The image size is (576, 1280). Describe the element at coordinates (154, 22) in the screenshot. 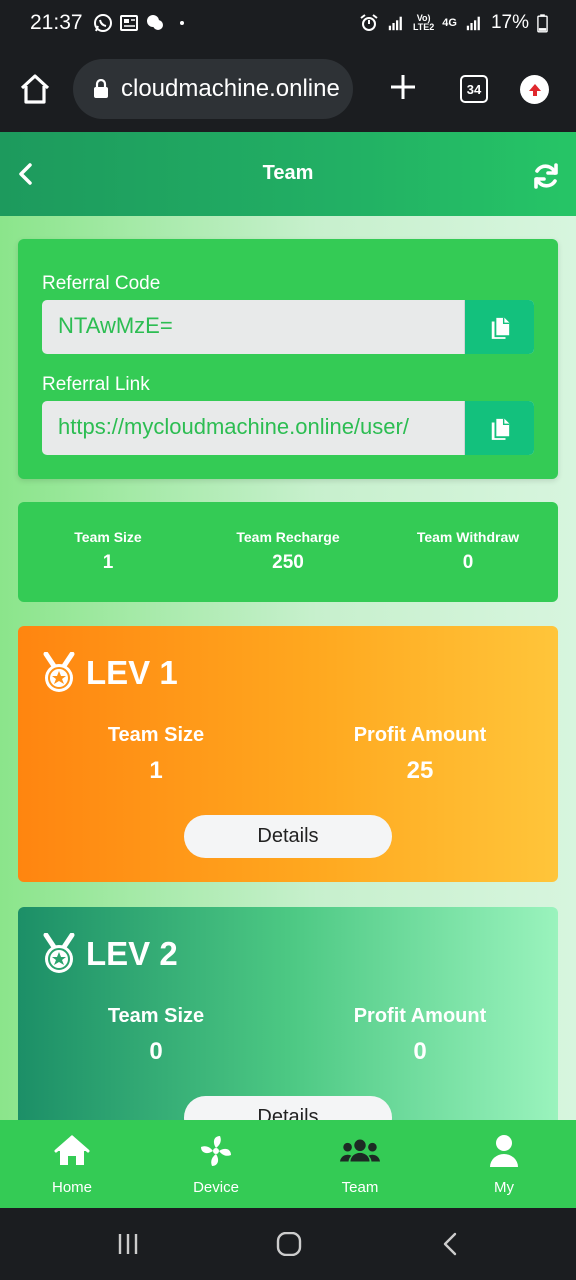

I see `chat-icon` at that location.